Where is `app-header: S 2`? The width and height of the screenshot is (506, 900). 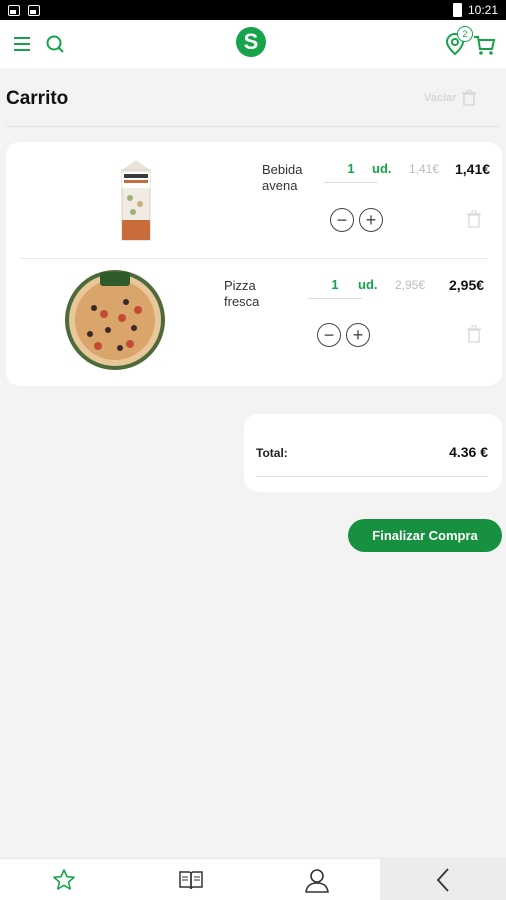 app-header: S 2 is located at coordinates (253, 44).